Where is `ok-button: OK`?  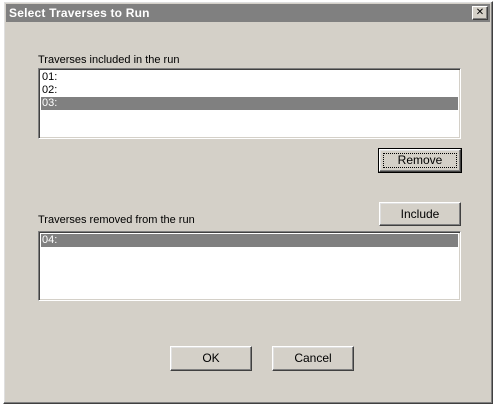 ok-button: OK is located at coordinates (211, 358).